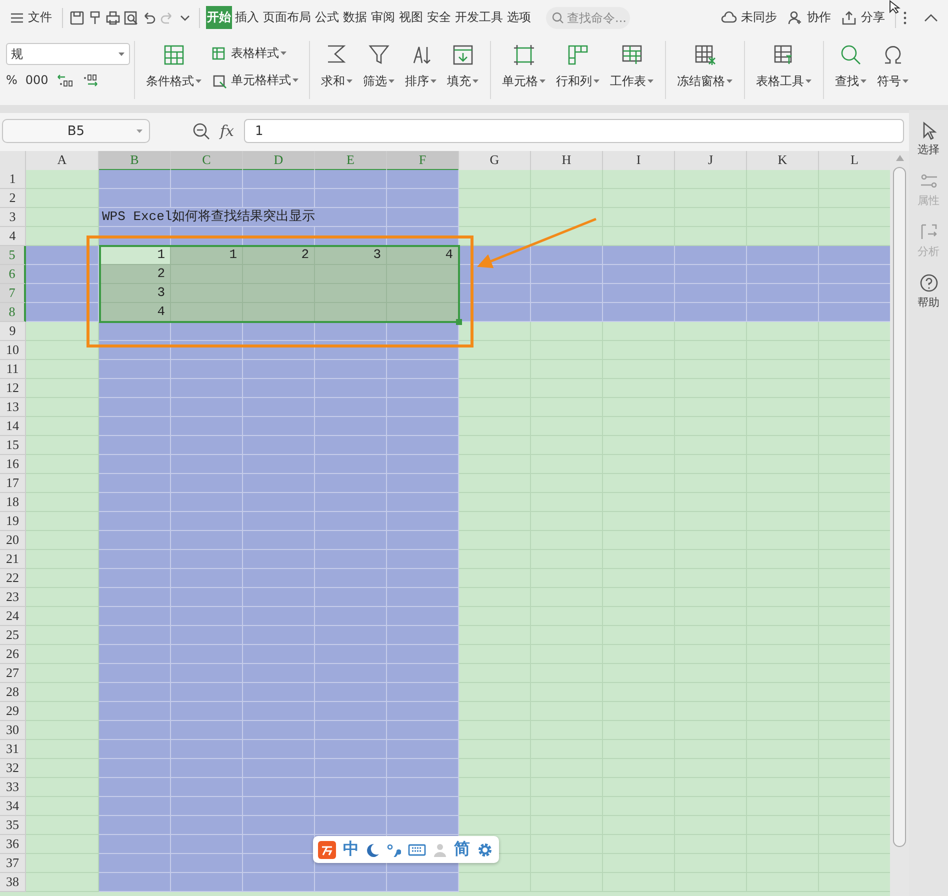 This screenshot has height=896, width=948. What do you see at coordinates (209, 216) in the screenshot?
I see `cell-text: WPS Excel如何将查找结果突出显示` at bounding box center [209, 216].